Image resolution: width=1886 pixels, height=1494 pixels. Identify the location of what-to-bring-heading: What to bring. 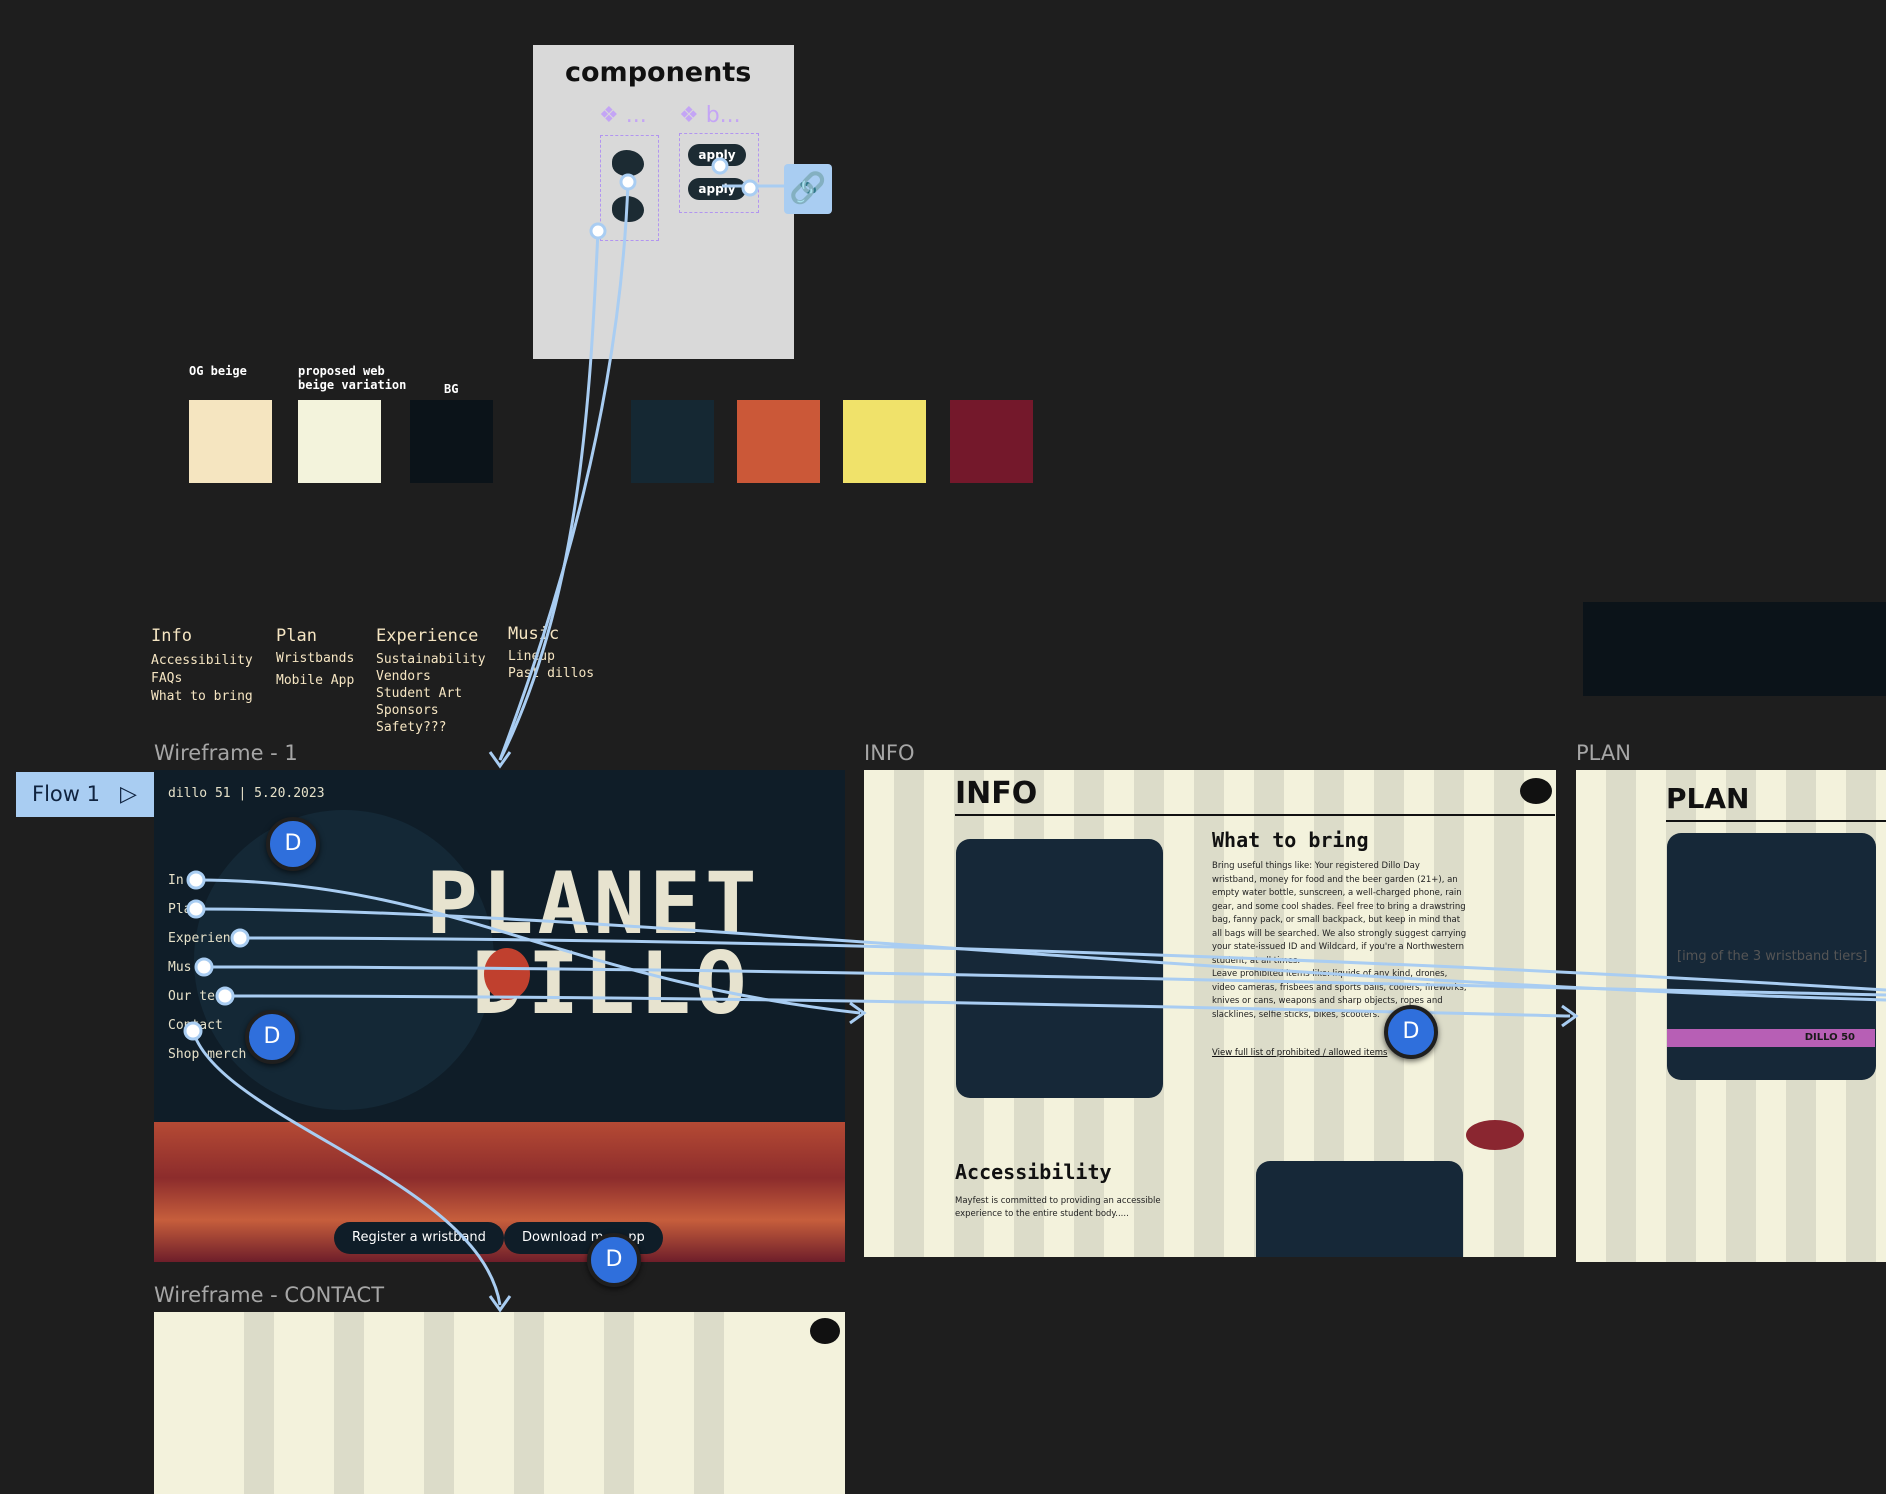
(1290, 840).